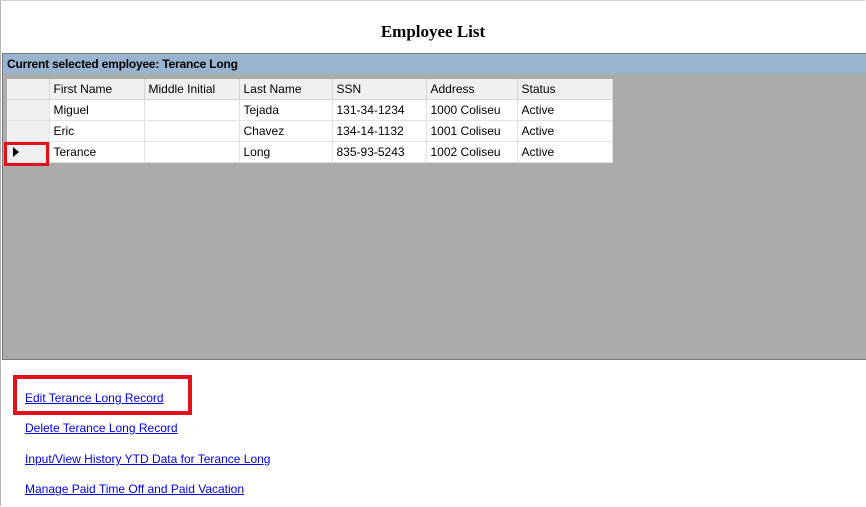 The width and height of the screenshot is (866, 507). Describe the element at coordinates (192, 89) in the screenshot. I see `column-header-middle-initial: Middle Initial` at that location.